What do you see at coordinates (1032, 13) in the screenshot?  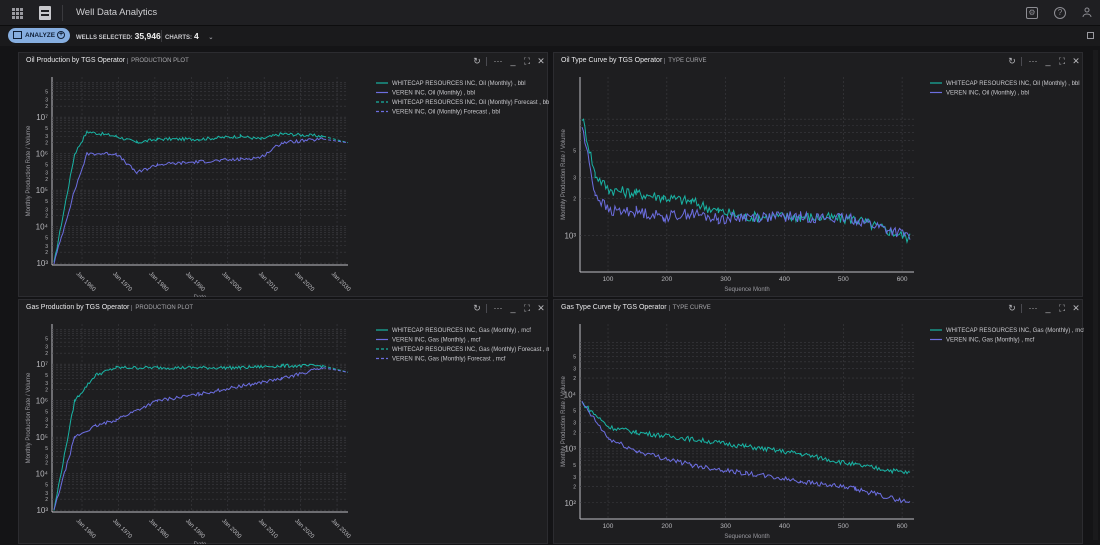 I see `settings-icon: ⚙` at bounding box center [1032, 13].